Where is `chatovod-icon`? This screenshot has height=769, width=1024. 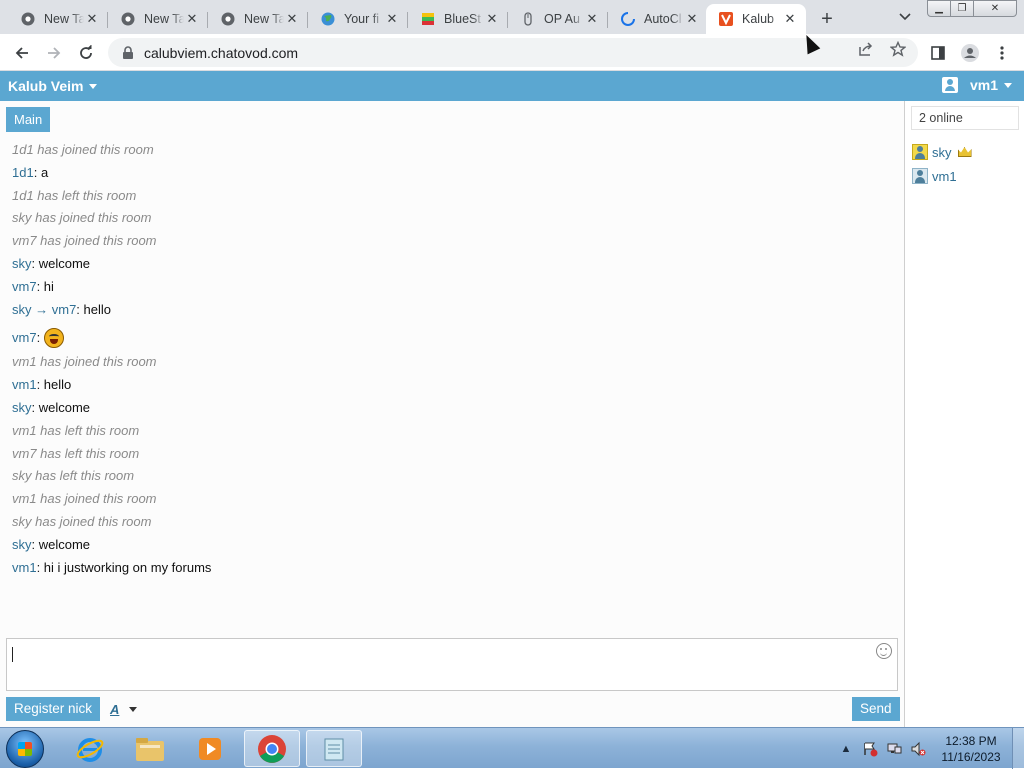 chatovod-icon is located at coordinates (726, 19).